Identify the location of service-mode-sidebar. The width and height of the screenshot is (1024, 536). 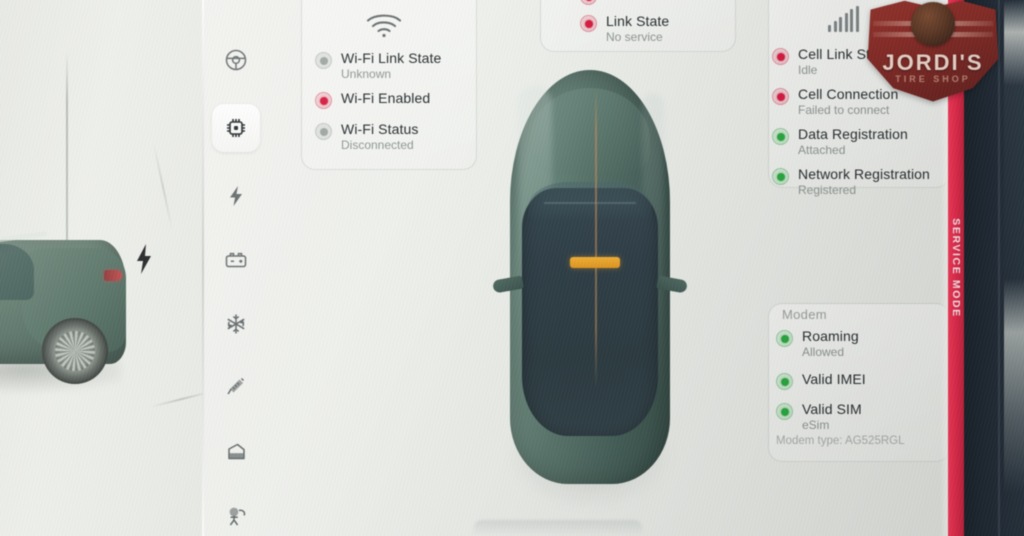
(236, 268).